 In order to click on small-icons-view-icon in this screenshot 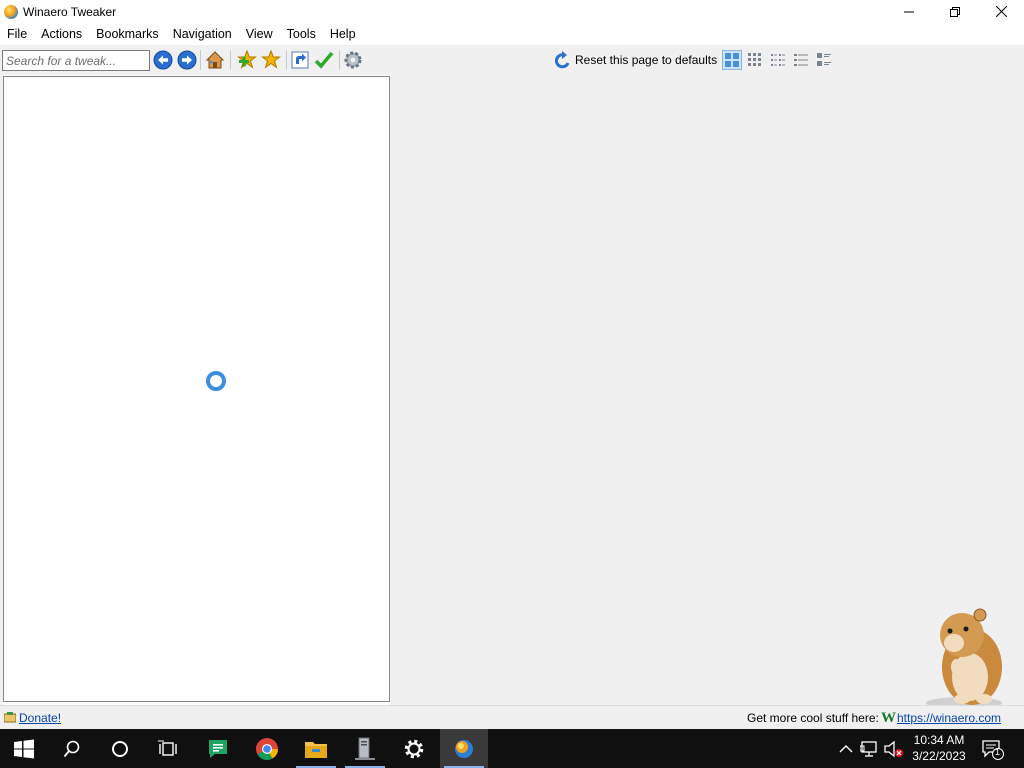, I will do `click(754, 59)`.